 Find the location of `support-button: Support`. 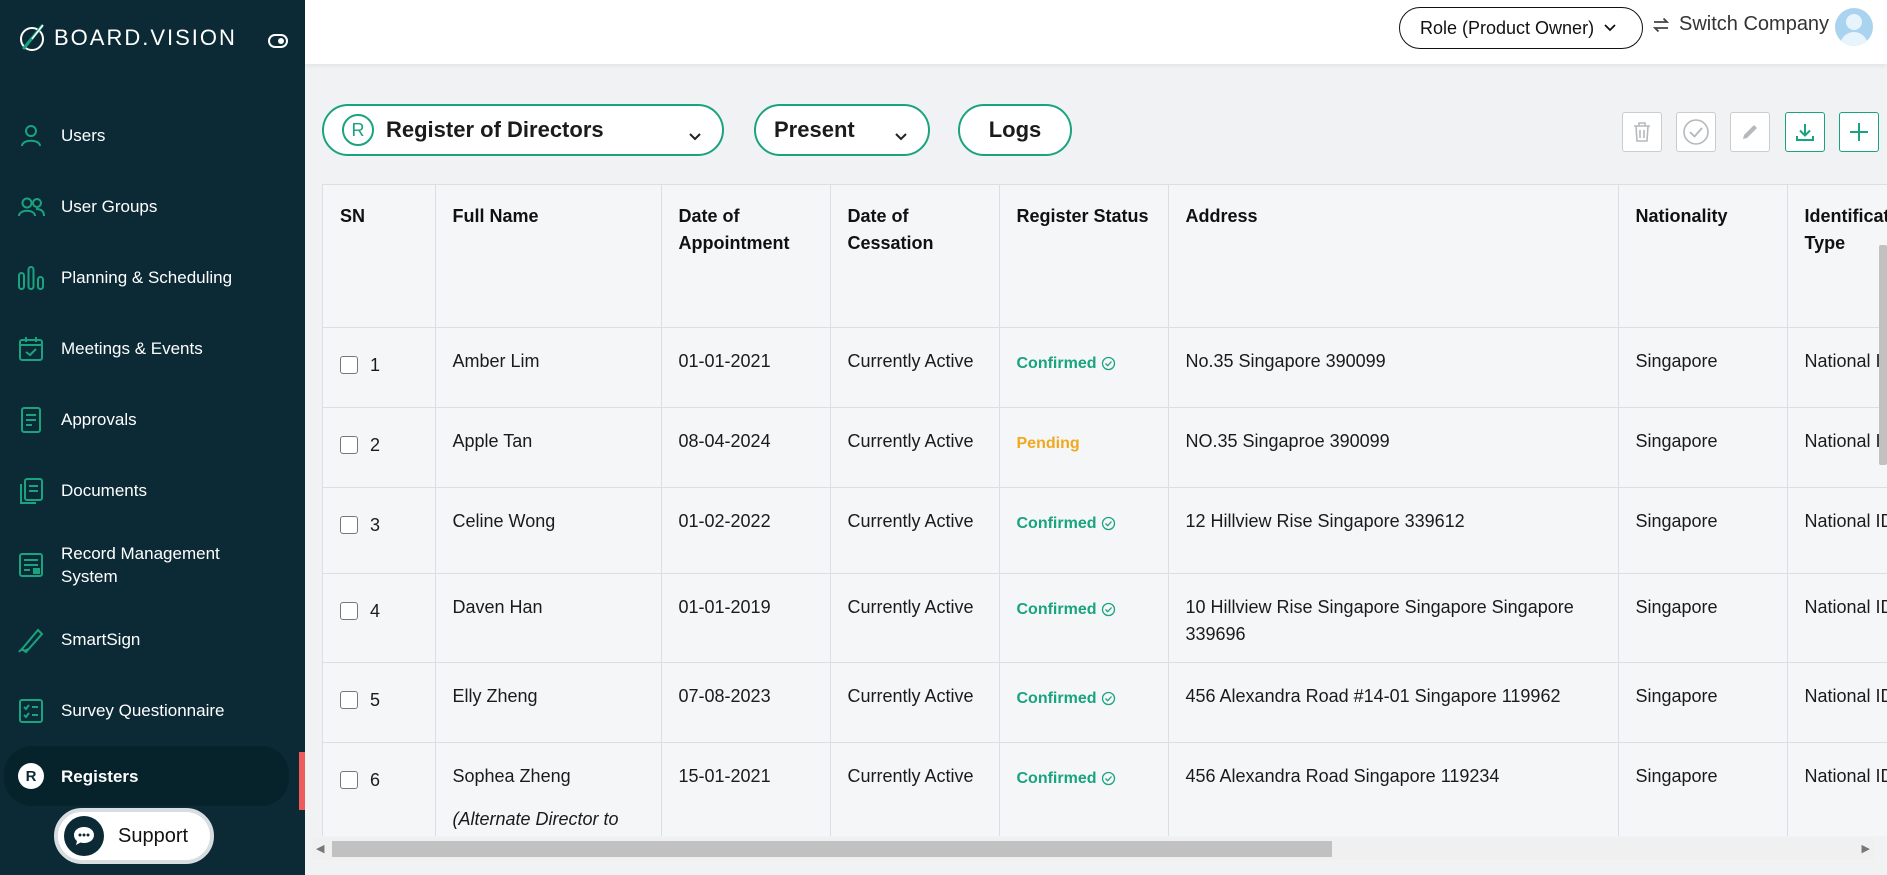

support-button: Support is located at coordinates (134, 836).